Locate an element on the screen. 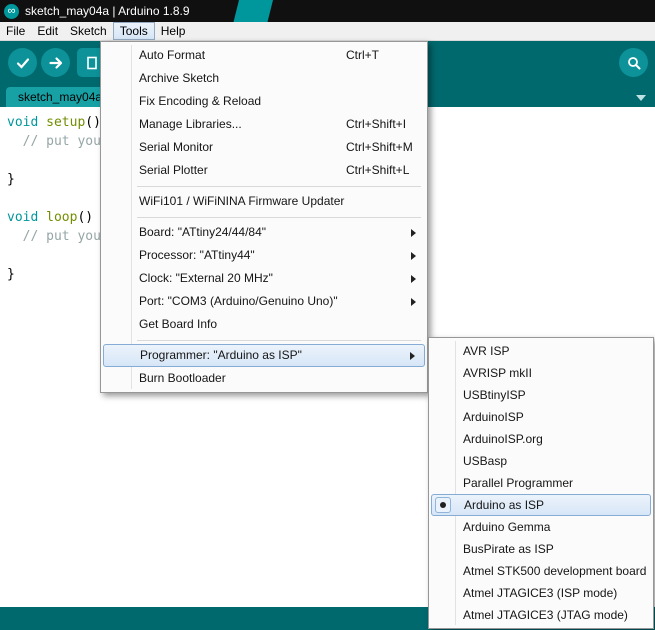 This screenshot has width=655, height=630. magnifier-icon is located at coordinates (633, 62).